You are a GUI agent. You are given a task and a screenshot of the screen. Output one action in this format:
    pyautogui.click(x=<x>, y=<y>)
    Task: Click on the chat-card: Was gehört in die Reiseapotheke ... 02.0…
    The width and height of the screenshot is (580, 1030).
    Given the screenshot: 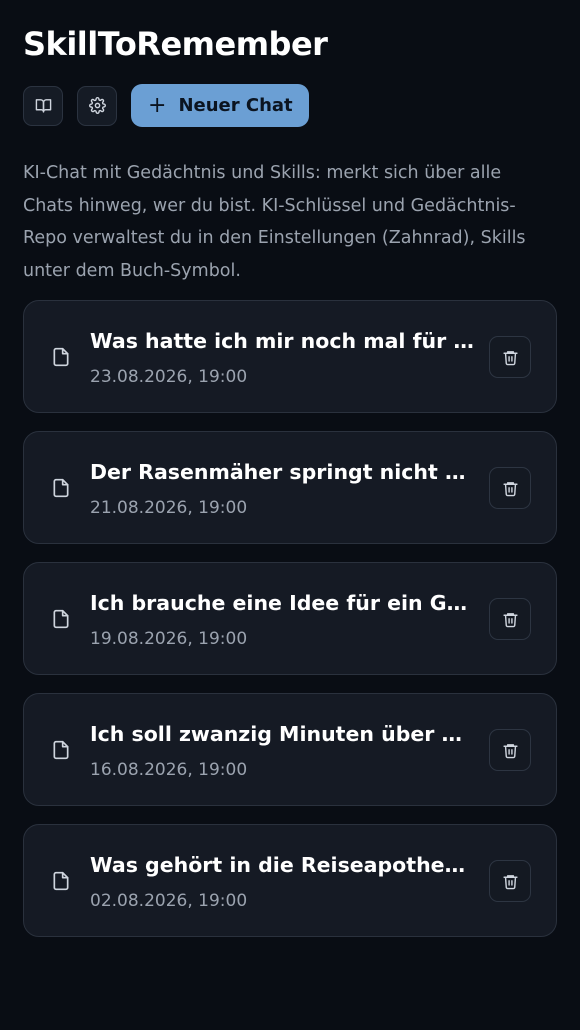 What is the action you would take?
    pyautogui.click(x=290, y=880)
    